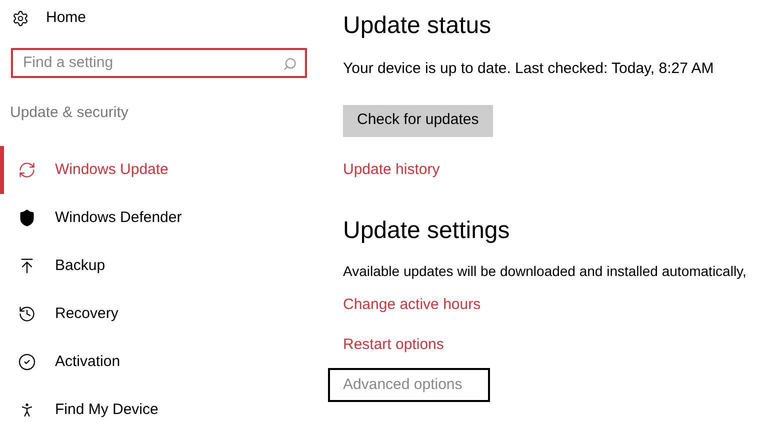 The height and width of the screenshot is (434, 775). What do you see at coordinates (27, 266) in the screenshot?
I see `upload-icon` at bounding box center [27, 266].